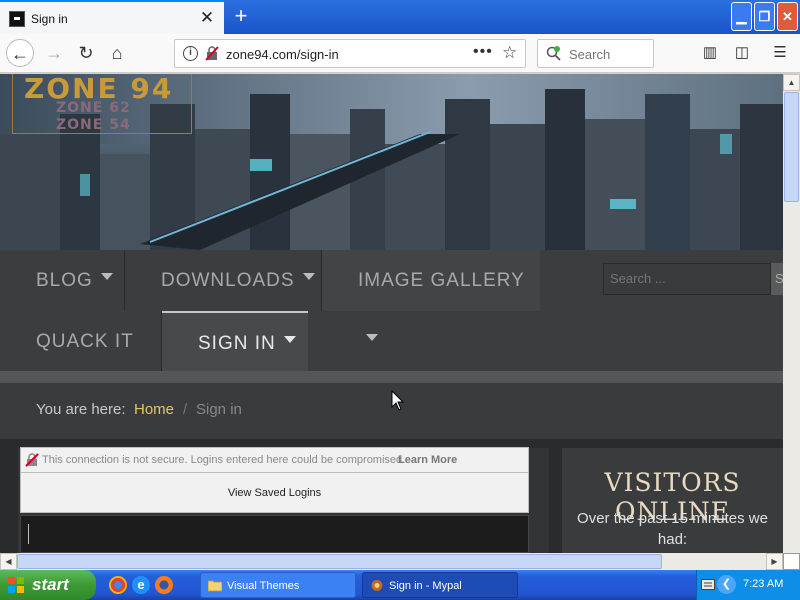 This screenshot has height=600, width=800. I want to click on browser-toolbar: ← → ↻ ⌂ i zone94.com/sign-in ••• ☆ ▥ ◫ ☰, so click(400, 53).